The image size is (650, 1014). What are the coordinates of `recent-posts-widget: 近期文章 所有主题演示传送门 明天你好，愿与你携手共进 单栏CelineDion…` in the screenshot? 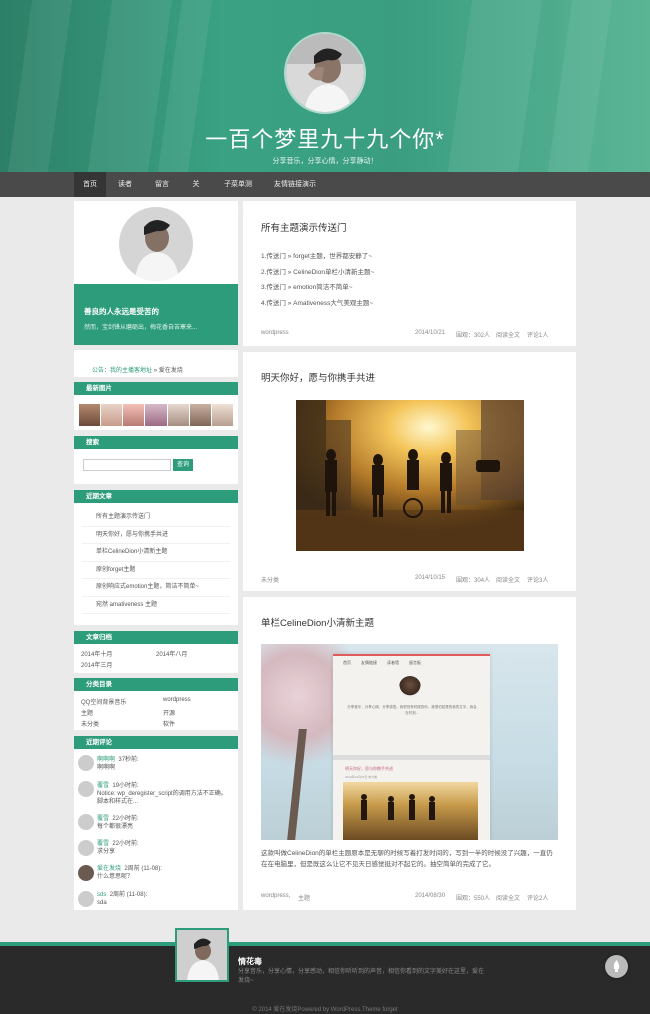 It's located at (156, 557).